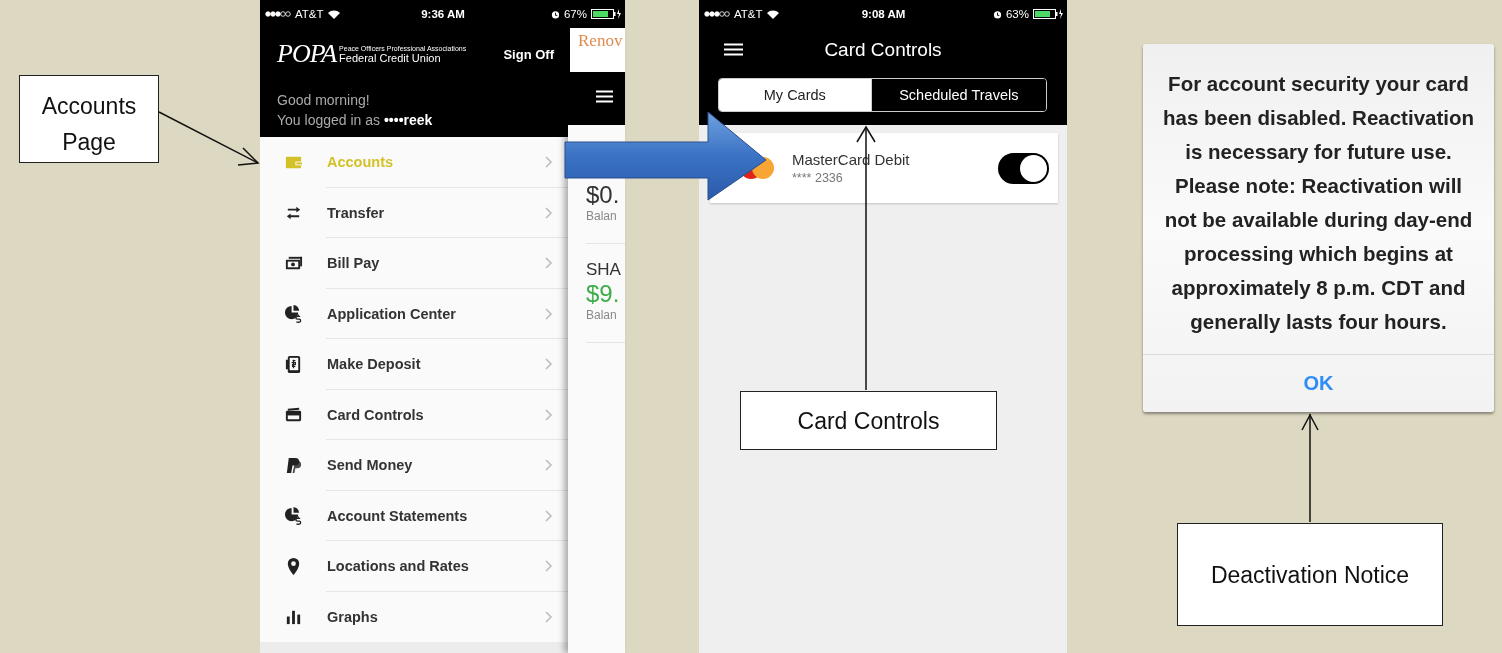  I want to click on menu-item: Graphs, so click(414, 616).